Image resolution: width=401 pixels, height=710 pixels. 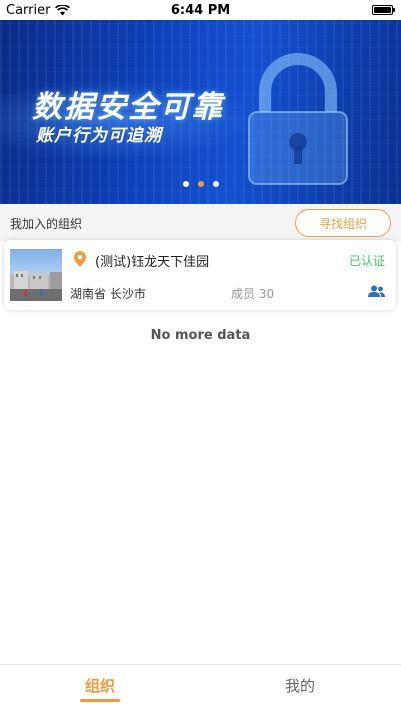 I want to click on organization-card: (测试)钰龙天下佳园 已认证 湖南省 长沙市 成员 30, so click(x=200, y=275).